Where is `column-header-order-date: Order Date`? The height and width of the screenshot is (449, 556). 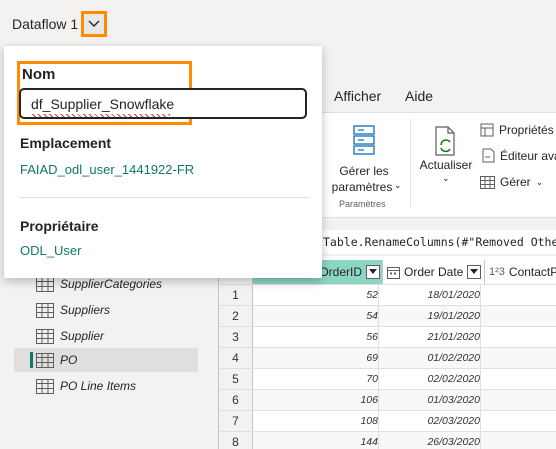 column-header-order-date: Order Date is located at coordinates (434, 272).